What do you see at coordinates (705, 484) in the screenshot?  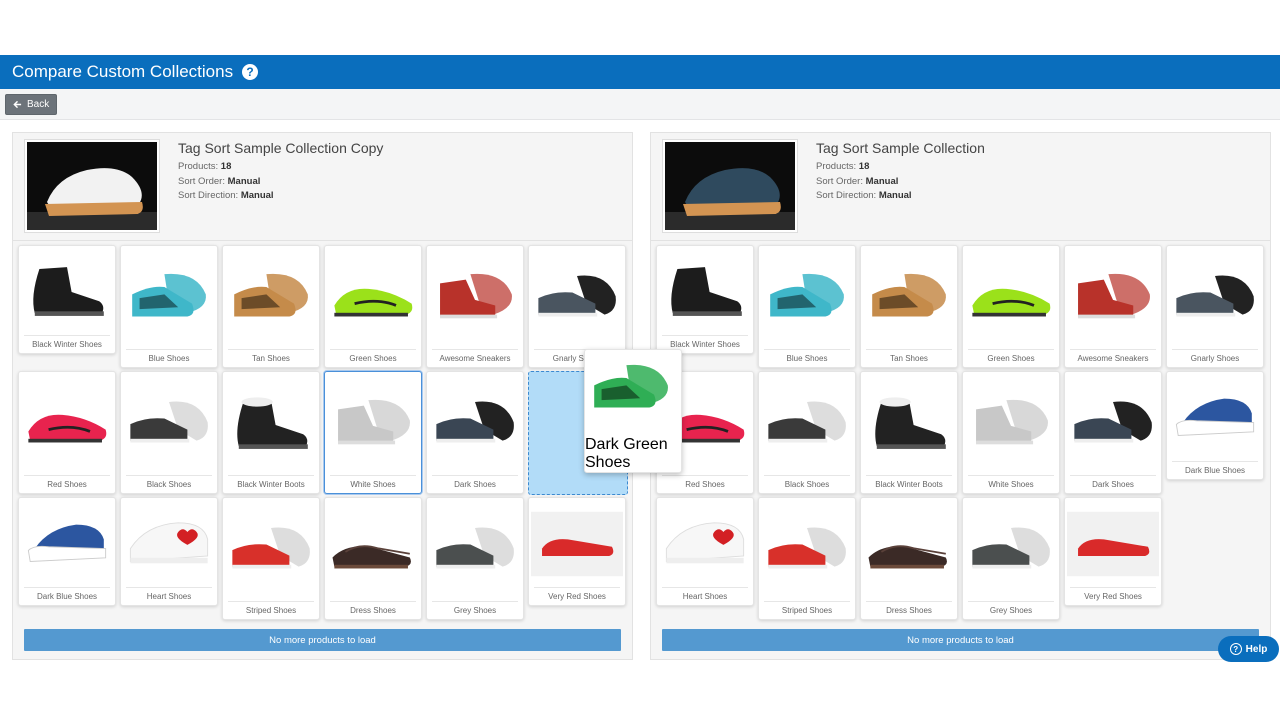 I see `product-name: Red Shoes` at bounding box center [705, 484].